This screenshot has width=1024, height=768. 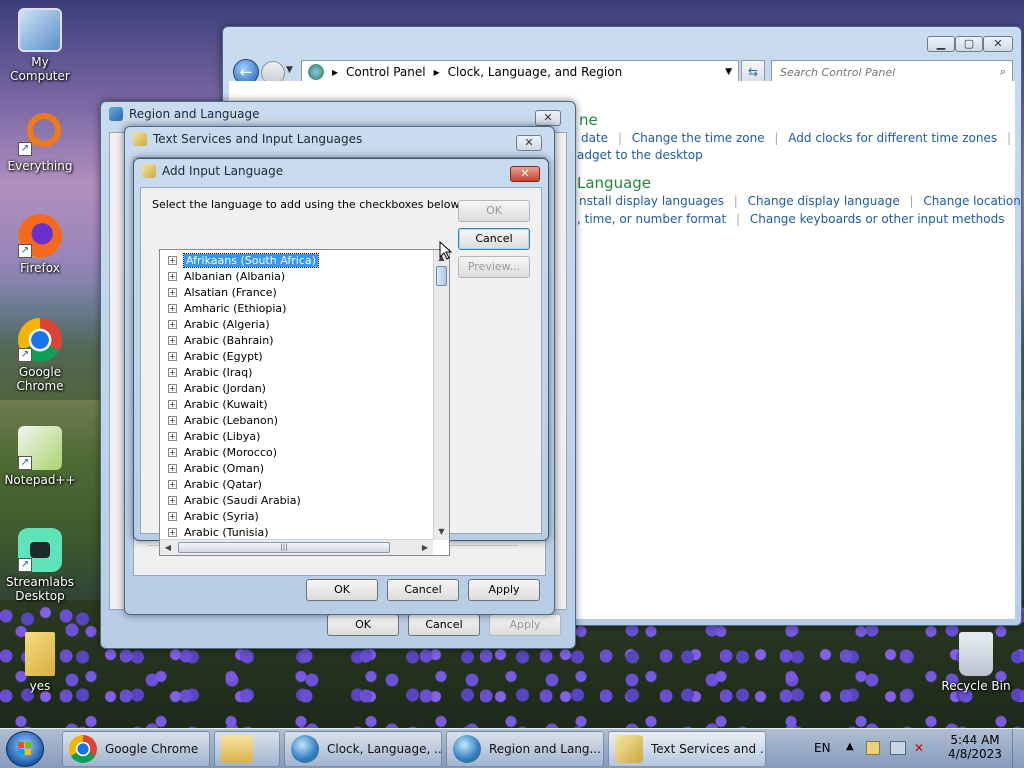 What do you see at coordinates (25, 749) in the screenshot?
I see `start-button` at bounding box center [25, 749].